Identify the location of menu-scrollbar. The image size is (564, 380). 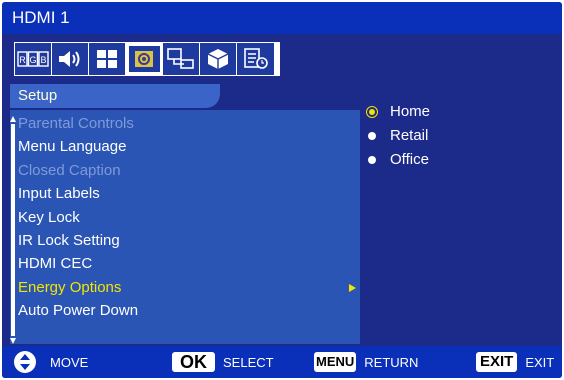
(13, 227).